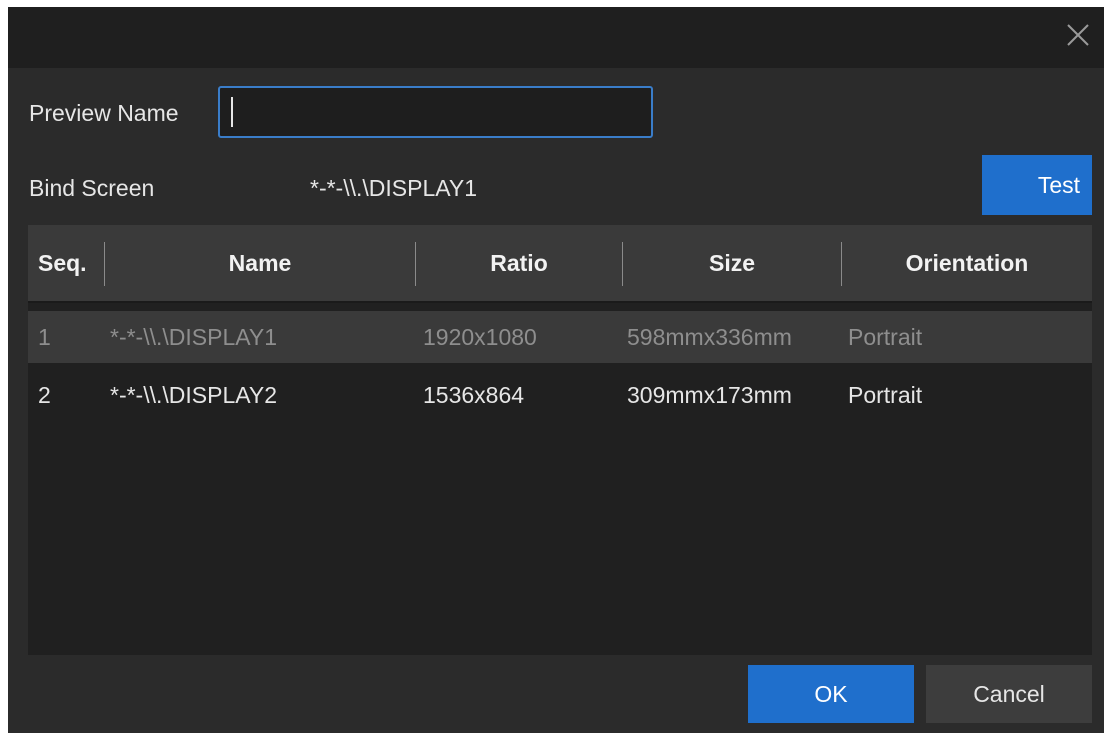 This screenshot has height=740, width=1105. Describe the element at coordinates (69, 263) in the screenshot. I see `column-header-seq: Seq.` at that location.